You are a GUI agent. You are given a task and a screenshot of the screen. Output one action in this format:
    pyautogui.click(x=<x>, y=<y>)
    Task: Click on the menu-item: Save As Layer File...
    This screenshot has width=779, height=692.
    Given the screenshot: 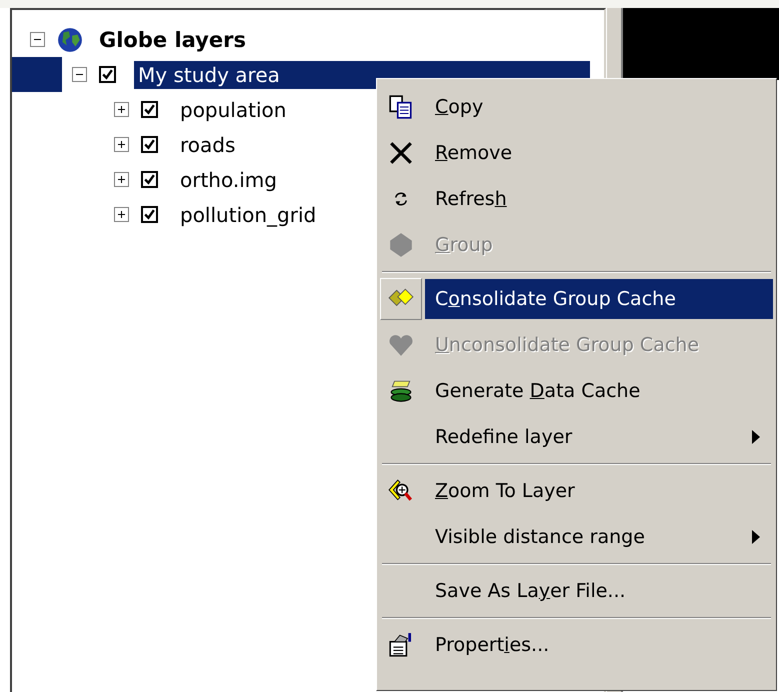 What is the action you would take?
    pyautogui.click(x=599, y=591)
    